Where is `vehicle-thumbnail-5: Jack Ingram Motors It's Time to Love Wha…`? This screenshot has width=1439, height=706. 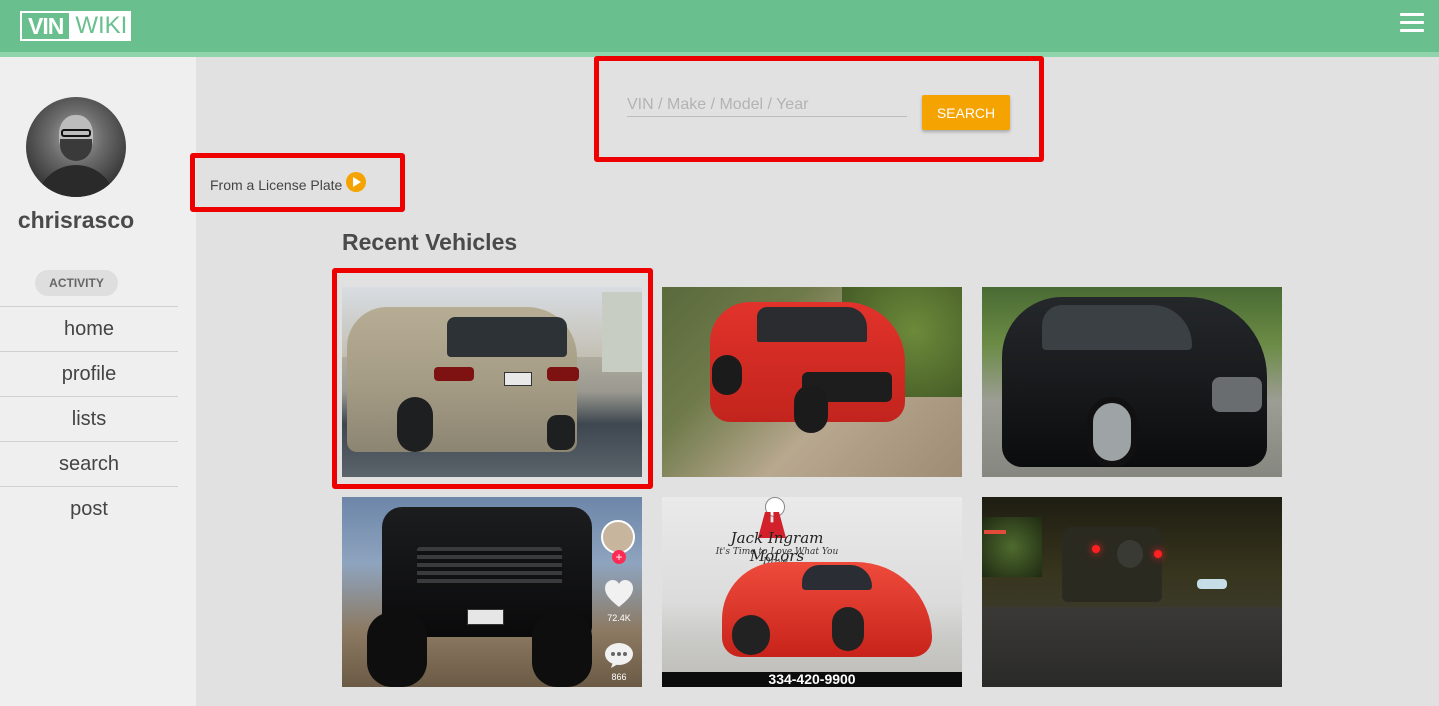 vehicle-thumbnail-5: Jack Ingram Motors It's Time to Love Wha… is located at coordinates (812, 592).